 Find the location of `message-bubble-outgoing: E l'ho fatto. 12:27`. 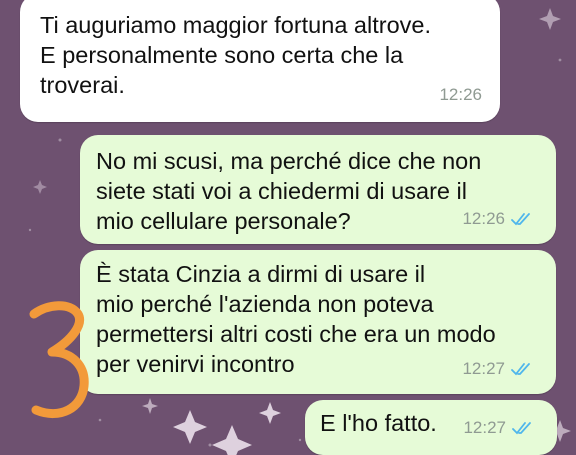

message-bubble-outgoing: E l'ho fatto. 12:27 is located at coordinates (431, 427).